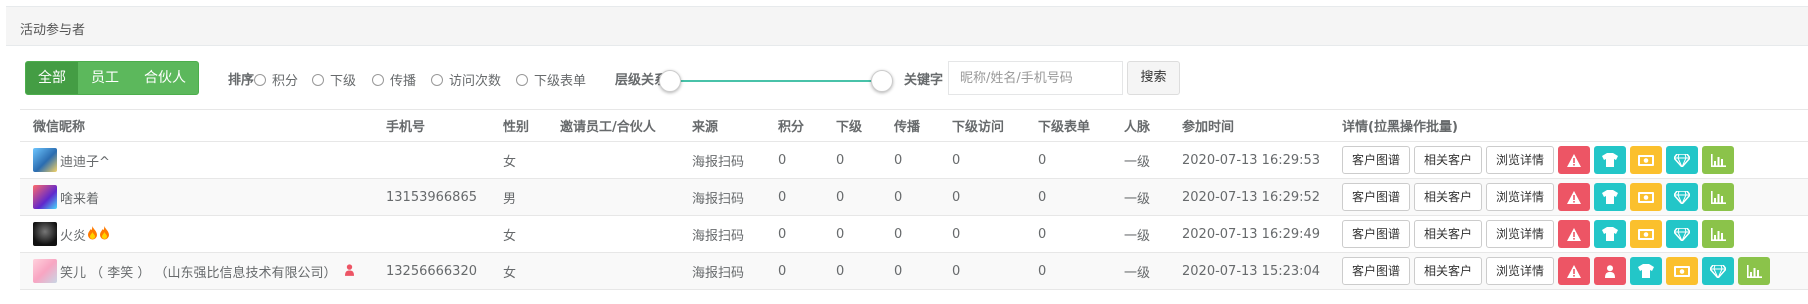 This screenshot has width=1808, height=304. I want to click on col-header: 微信昵称, so click(203, 125).